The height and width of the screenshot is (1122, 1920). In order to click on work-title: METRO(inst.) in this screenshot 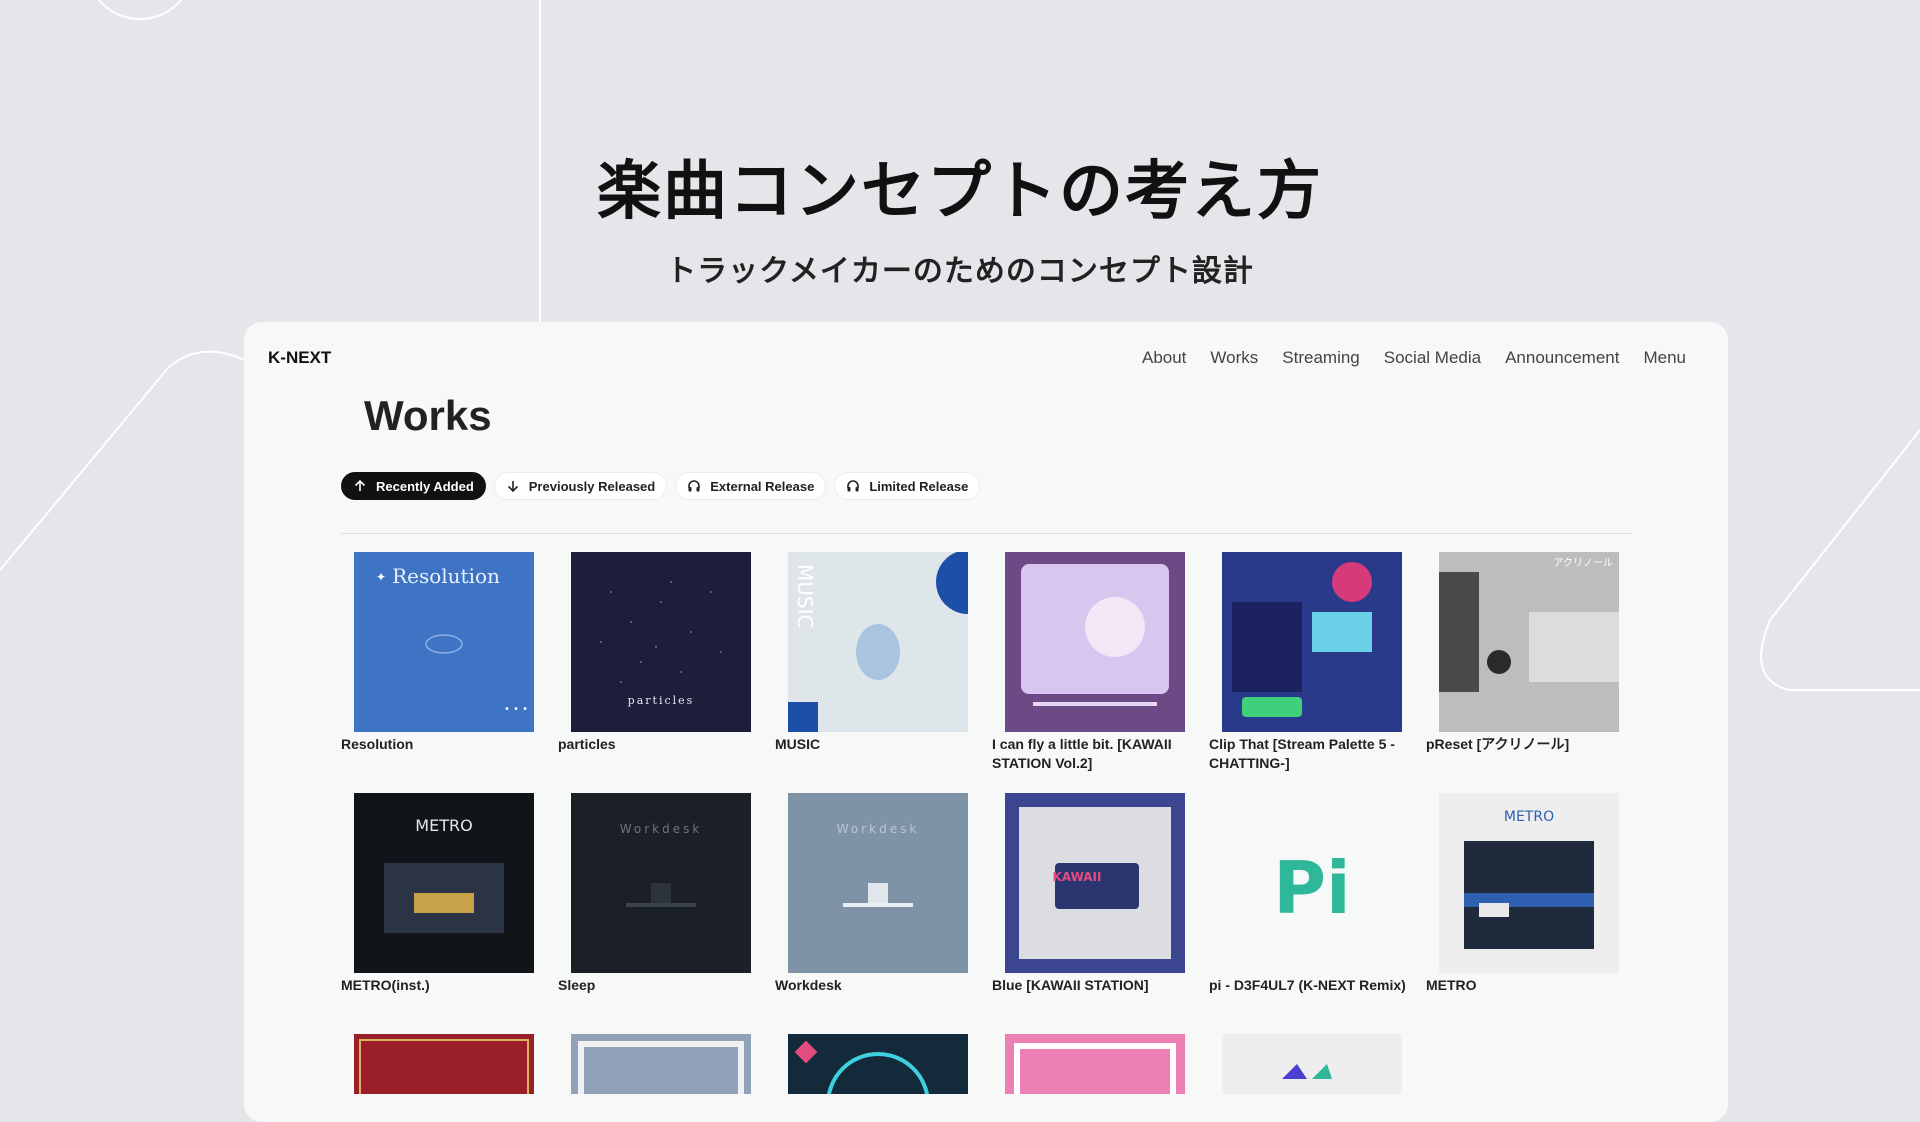, I will do `click(385, 985)`.